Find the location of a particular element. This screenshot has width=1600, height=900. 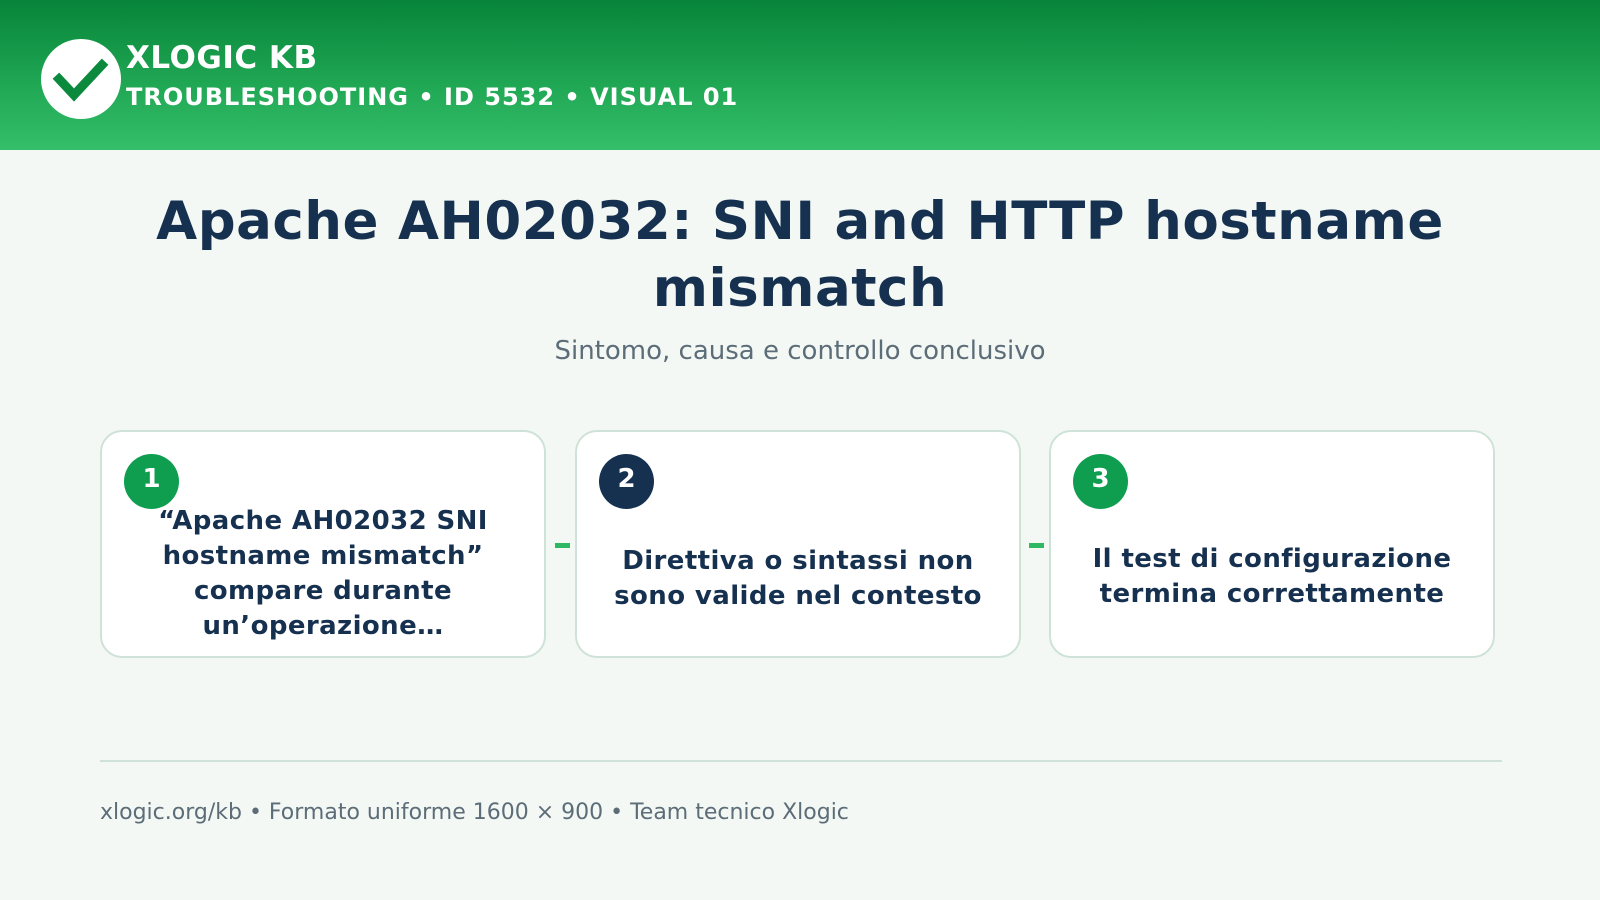

checkmark-icon is located at coordinates (80, 80).